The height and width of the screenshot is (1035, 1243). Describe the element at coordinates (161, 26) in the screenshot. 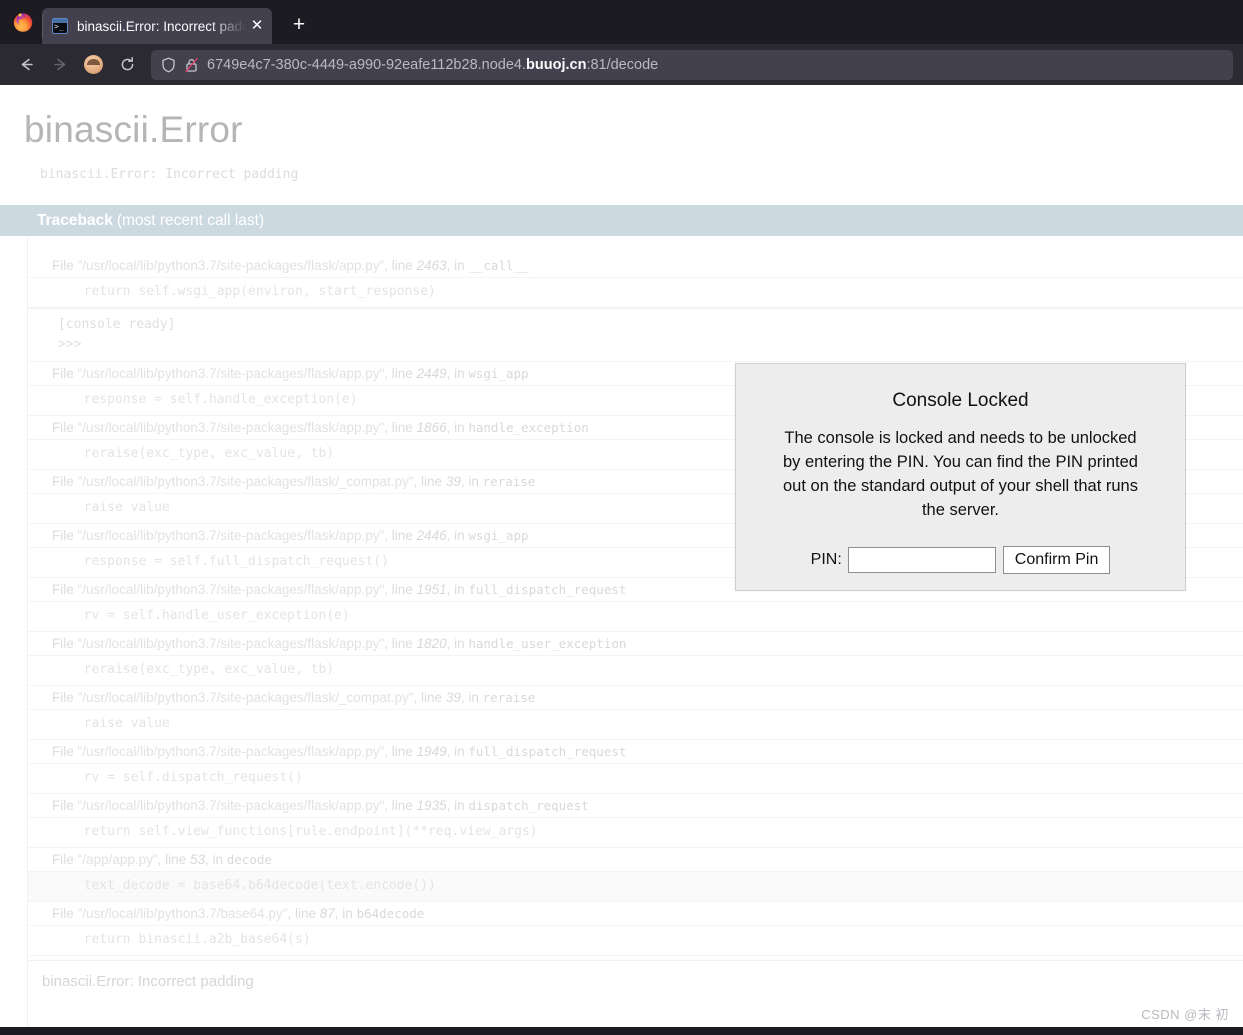

I see `tab-title: binascii.Error: Incorrect paddi` at that location.